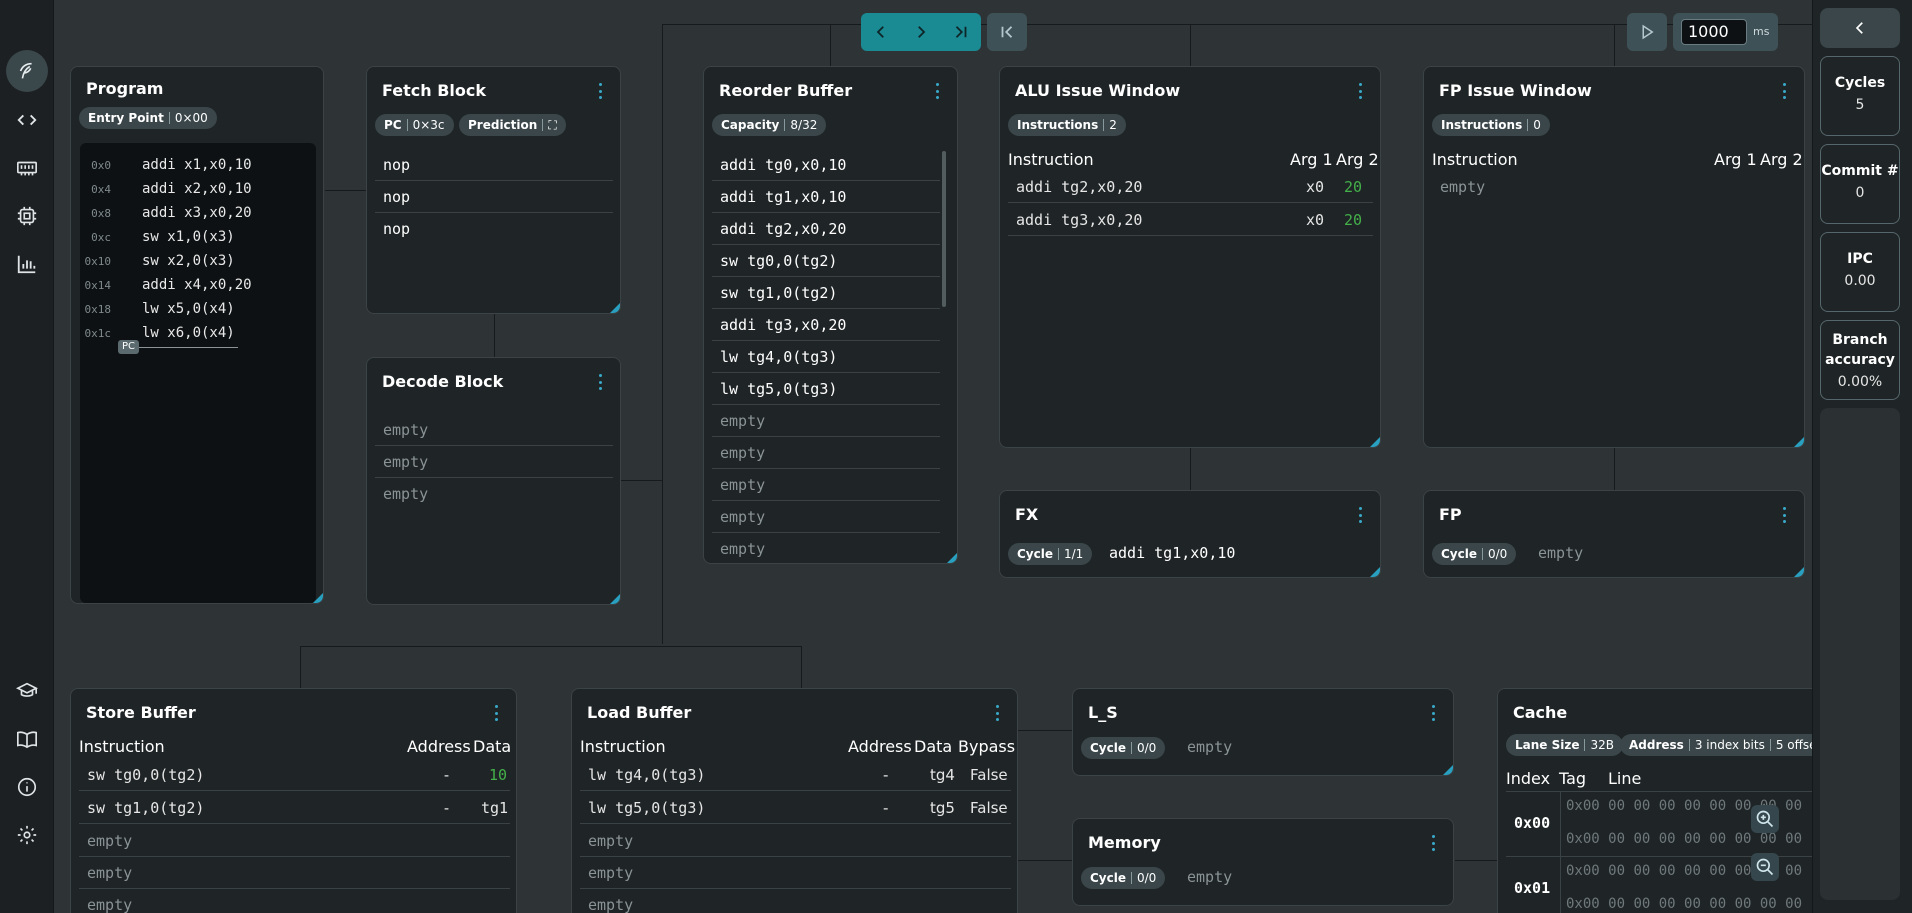 Image resolution: width=1912 pixels, height=913 pixels. I want to click on reset-button, so click(1007, 32).